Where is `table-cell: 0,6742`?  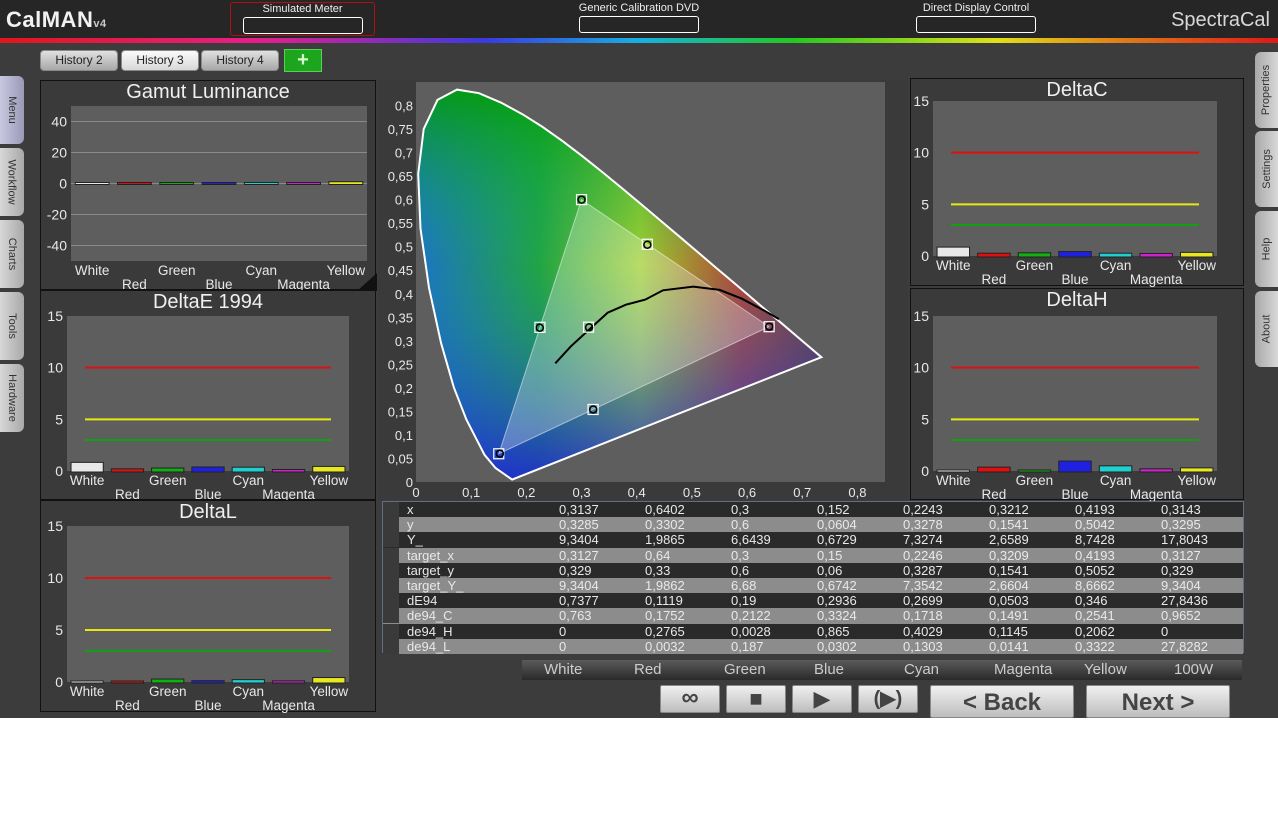 table-cell: 0,6742 is located at coordinates (837, 585).